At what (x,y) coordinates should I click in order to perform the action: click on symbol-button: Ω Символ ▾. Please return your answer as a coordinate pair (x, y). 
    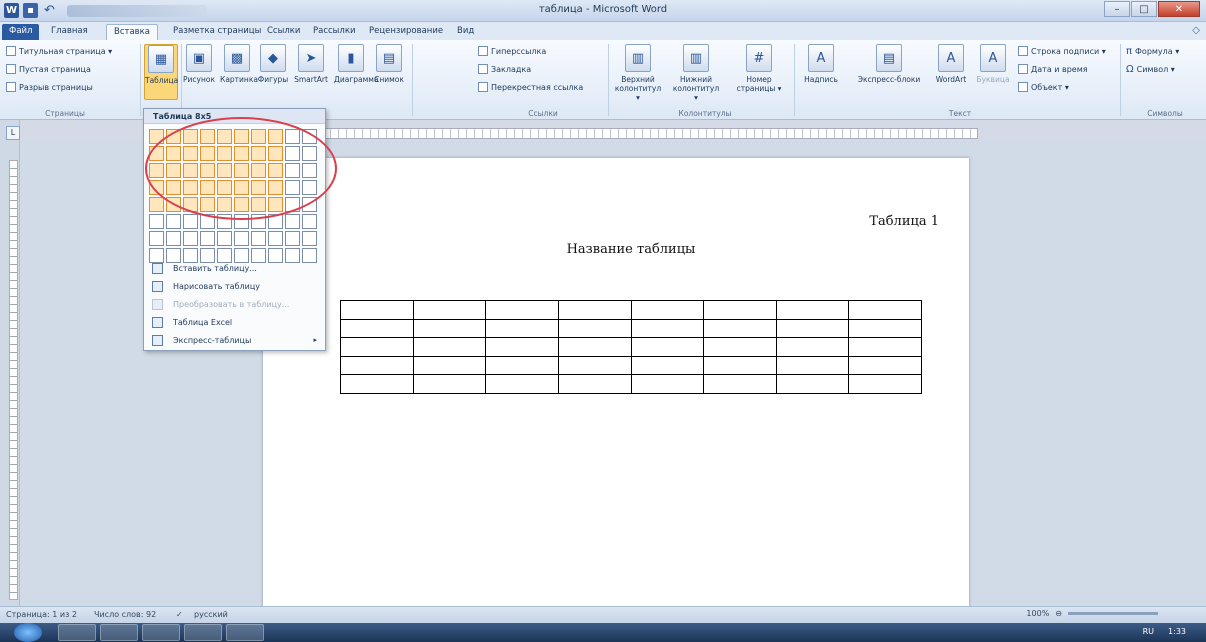
    Looking at the image, I should click on (1150, 69).